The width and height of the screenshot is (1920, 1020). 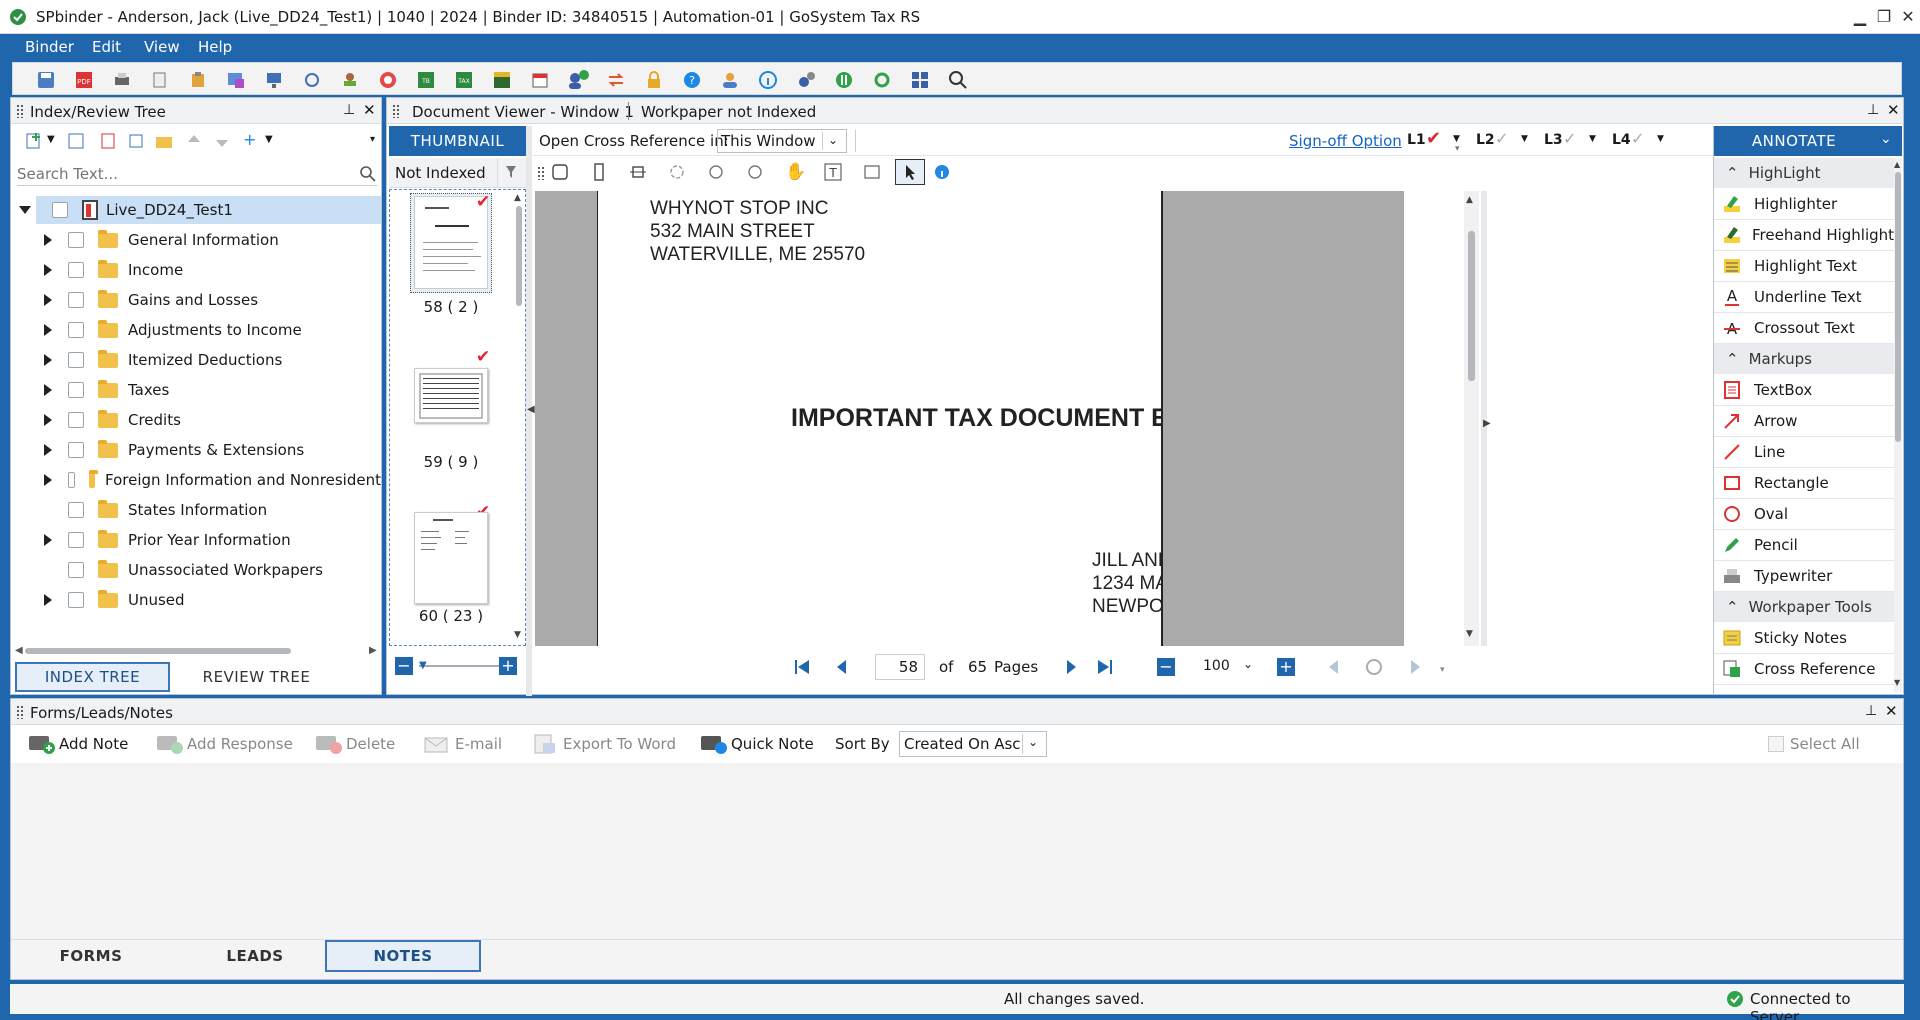 What do you see at coordinates (692, 80) in the screenshot?
I see `help-icon: ?` at bounding box center [692, 80].